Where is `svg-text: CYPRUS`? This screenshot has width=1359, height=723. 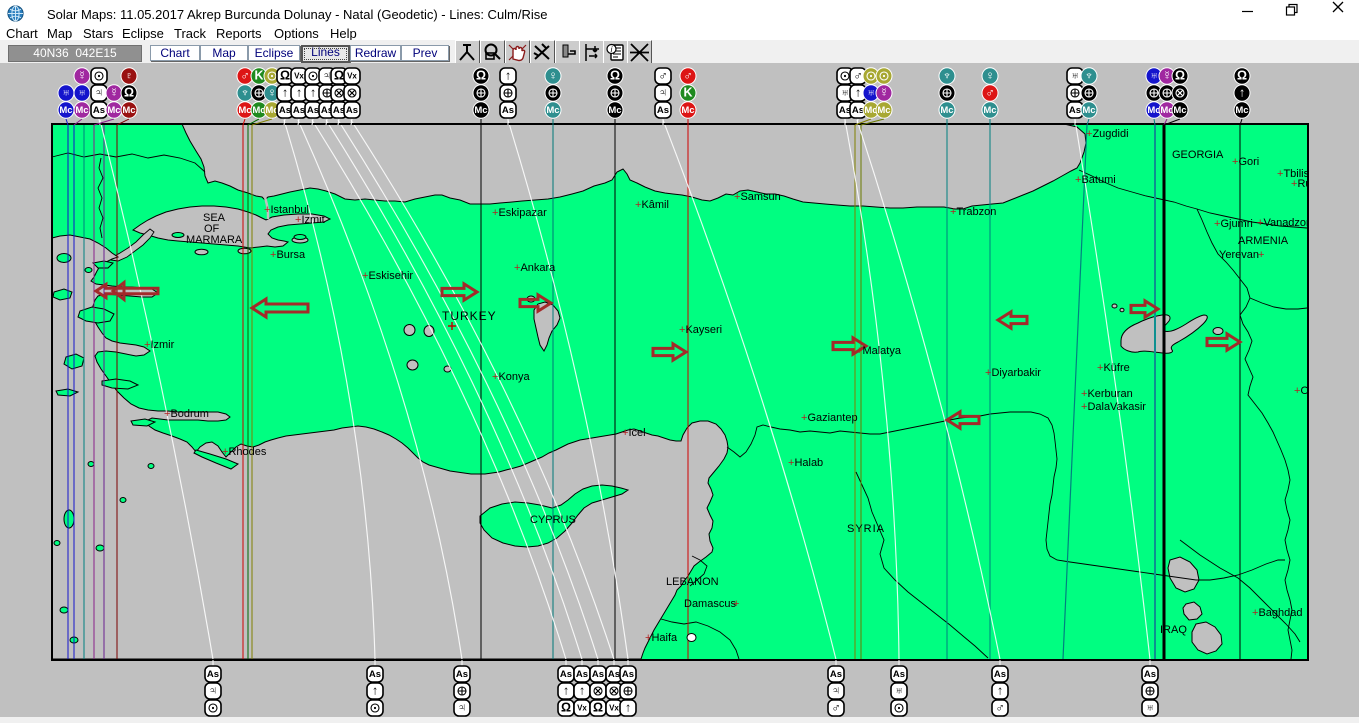 svg-text: CYPRUS is located at coordinates (553, 520).